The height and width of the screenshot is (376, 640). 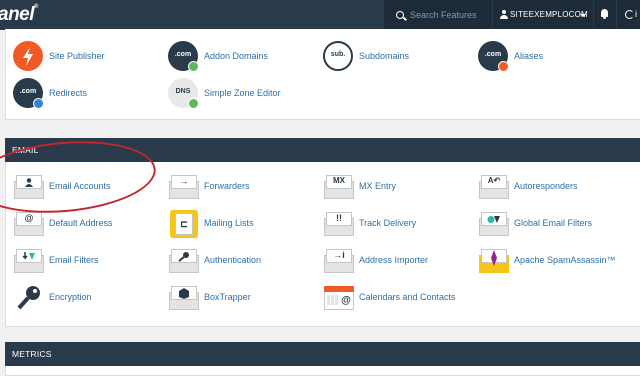 What do you see at coordinates (339, 224) in the screenshot?
I see `track-delivery-icon: !!` at bounding box center [339, 224].